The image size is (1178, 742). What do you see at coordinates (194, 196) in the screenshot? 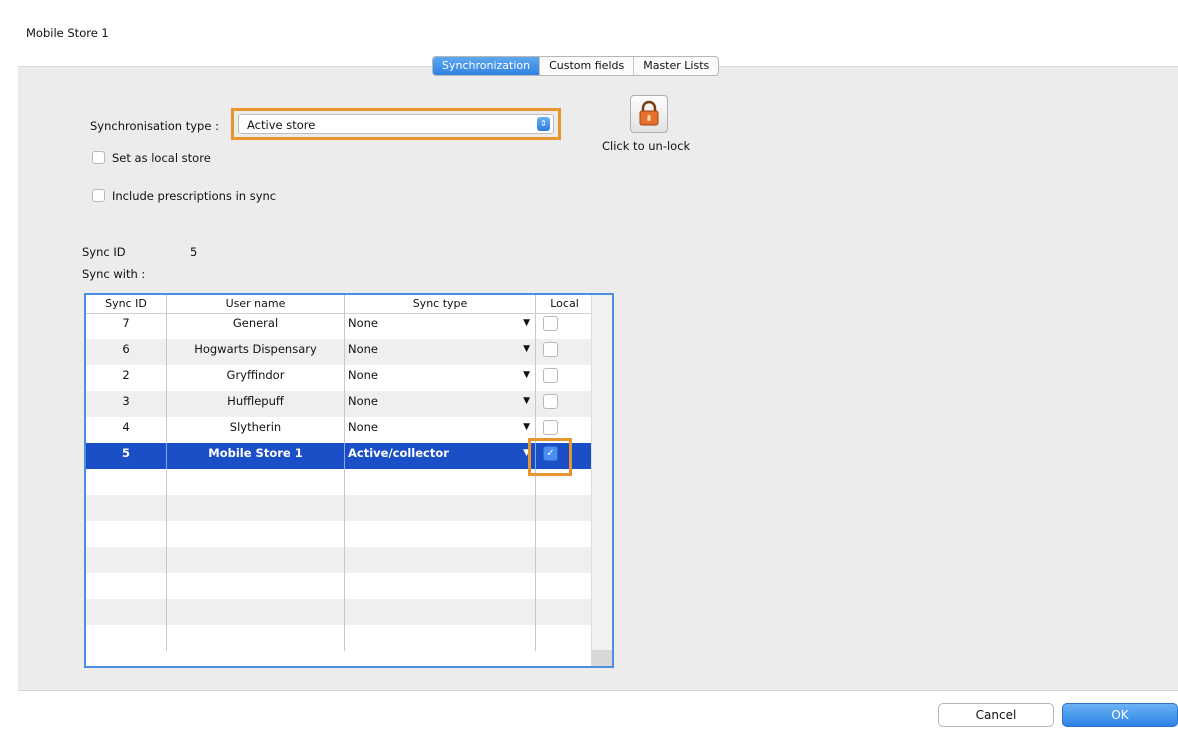
I see `include-prescriptions-label: Include prescriptions in sync` at bounding box center [194, 196].